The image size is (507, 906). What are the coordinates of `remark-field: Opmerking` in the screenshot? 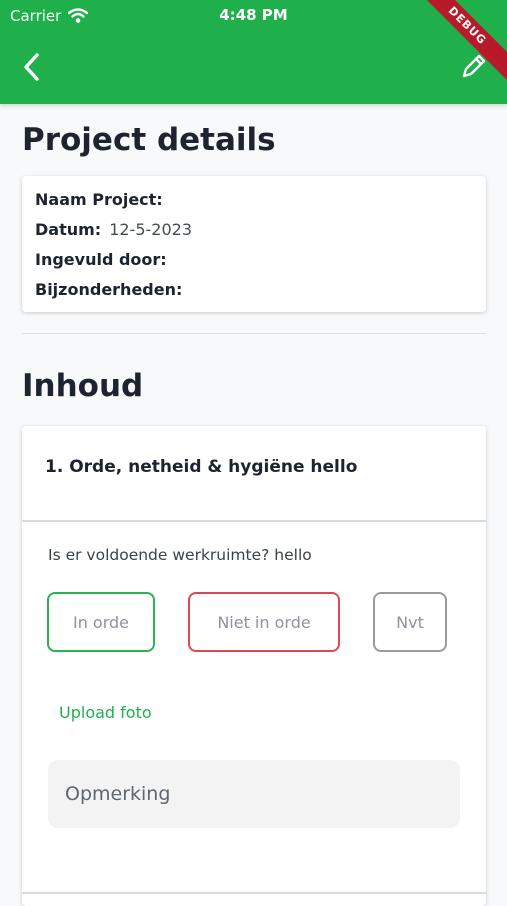 It's located at (254, 794).